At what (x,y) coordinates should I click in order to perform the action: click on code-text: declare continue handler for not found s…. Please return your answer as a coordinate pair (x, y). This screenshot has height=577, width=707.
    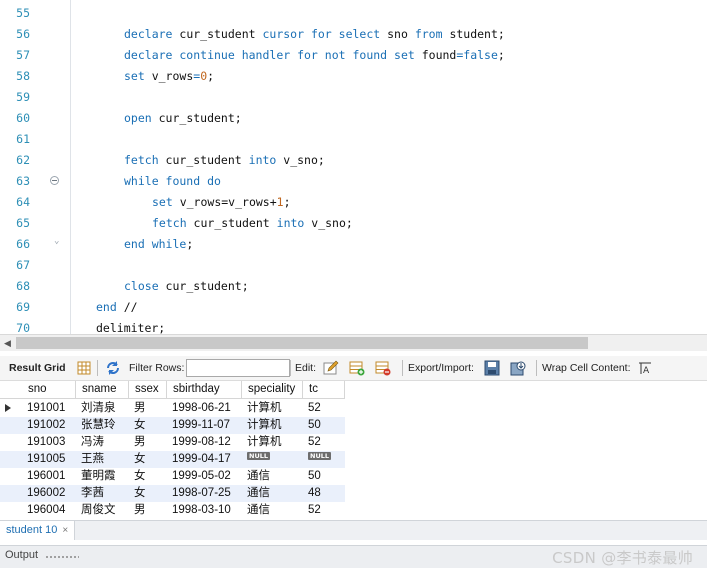
    Looking at the image, I should click on (314, 55).